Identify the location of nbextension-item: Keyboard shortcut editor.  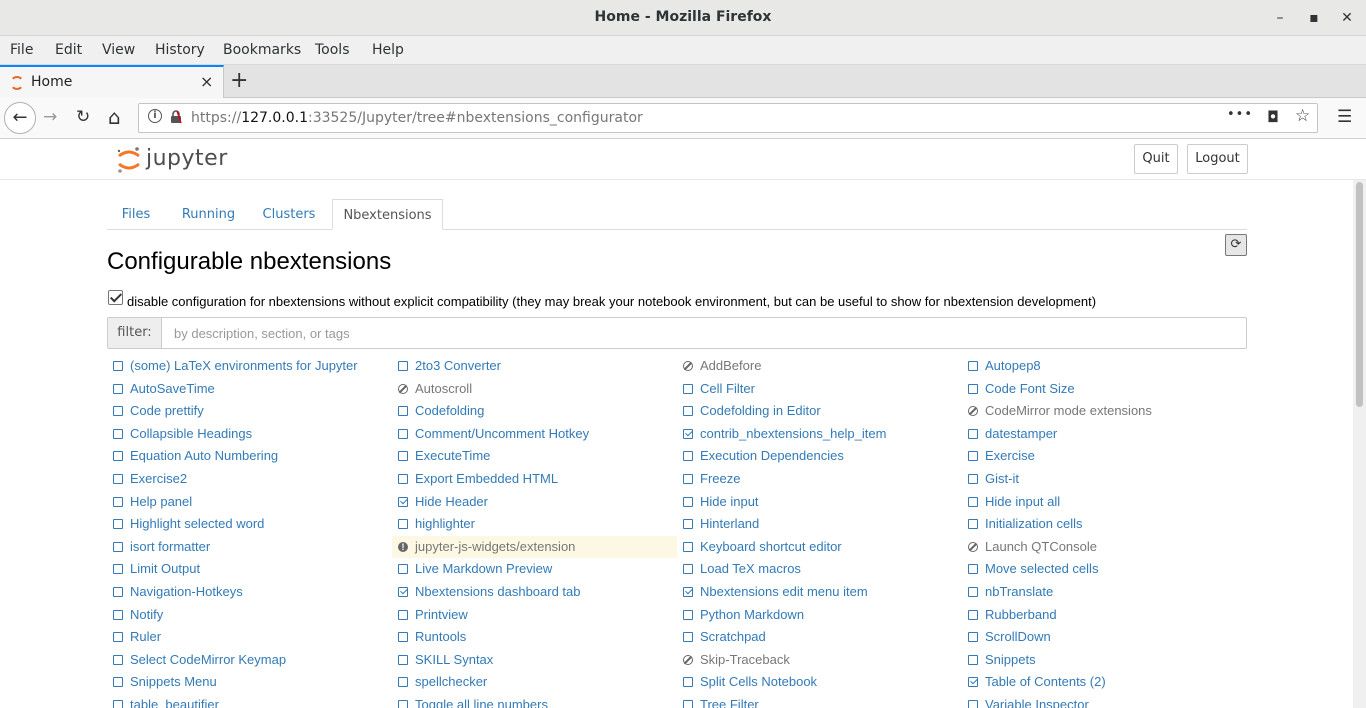
(819, 547).